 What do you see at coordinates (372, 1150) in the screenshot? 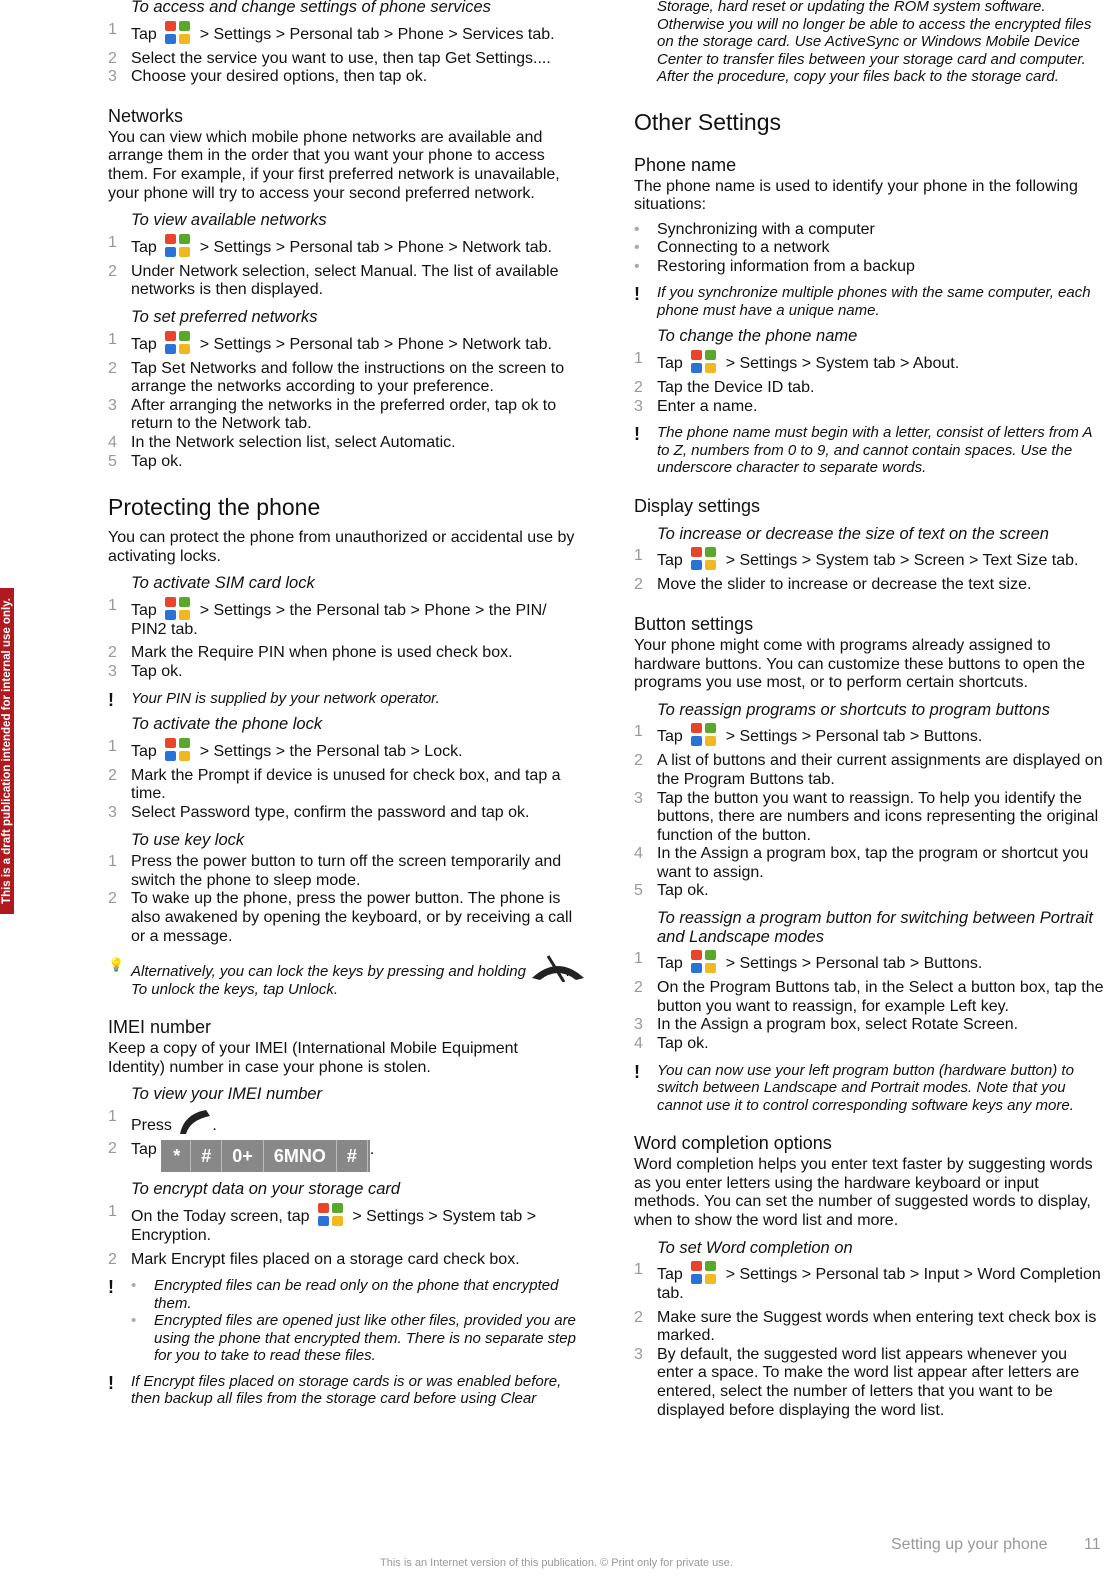
I see `text-run: .` at bounding box center [372, 1150].